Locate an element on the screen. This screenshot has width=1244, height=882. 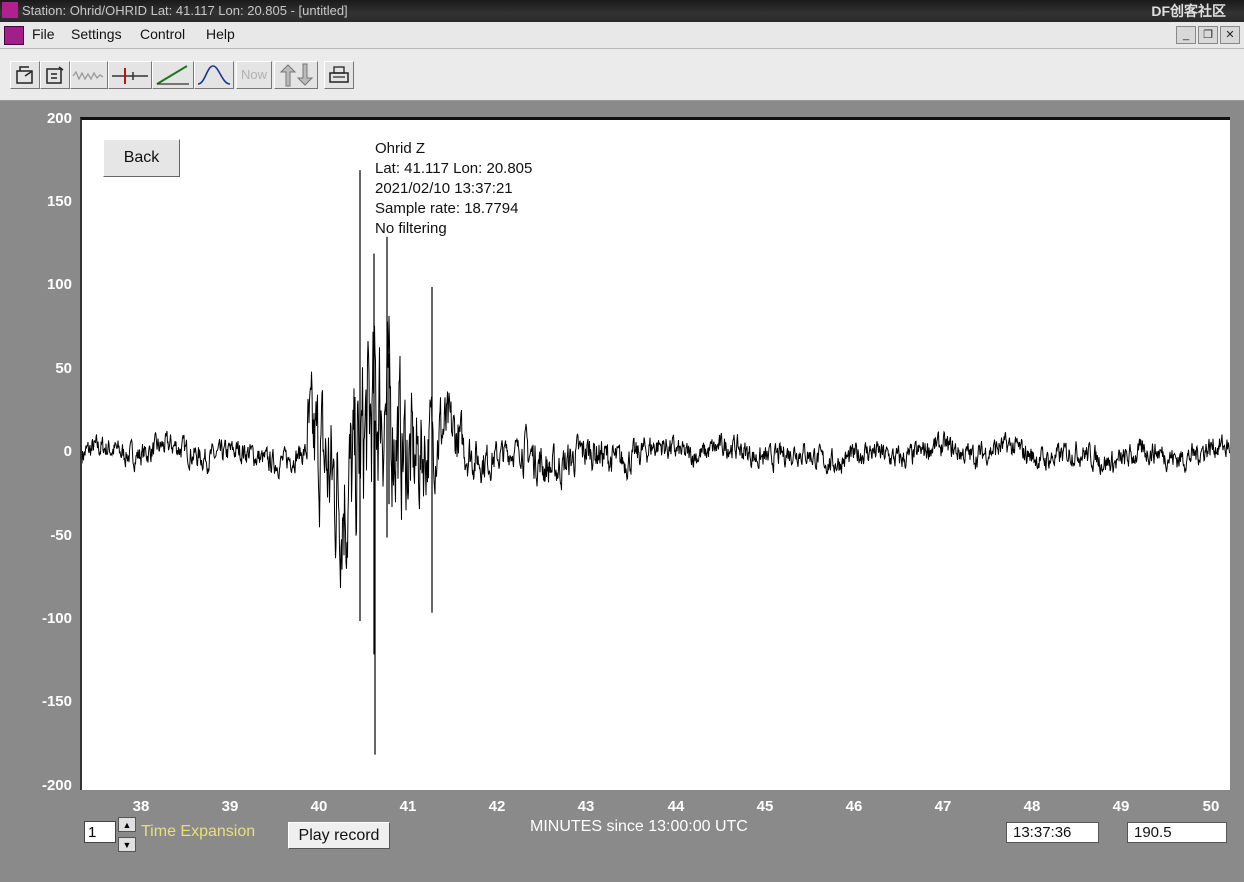
spectrum-icon is located at coordinates (214, 75).